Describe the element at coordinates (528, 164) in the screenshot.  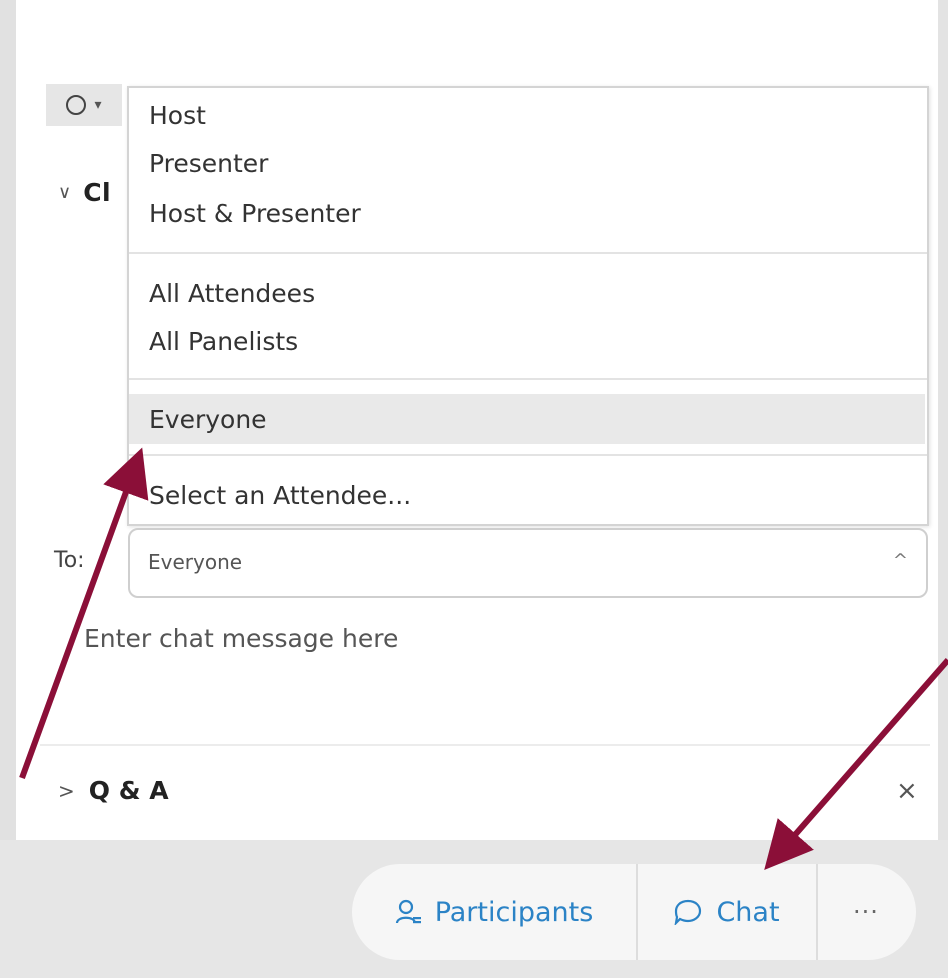
I see `dropdown-item-presenter: Presenter` at that location.